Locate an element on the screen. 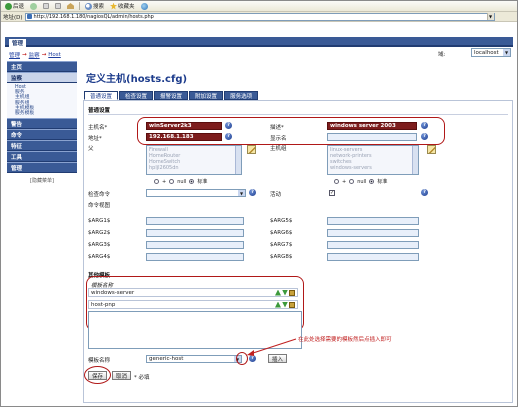  form-tabs: 普通设置 检查设置 报警设置 附加设置 服务选项 is located at coordinates (171, 95).